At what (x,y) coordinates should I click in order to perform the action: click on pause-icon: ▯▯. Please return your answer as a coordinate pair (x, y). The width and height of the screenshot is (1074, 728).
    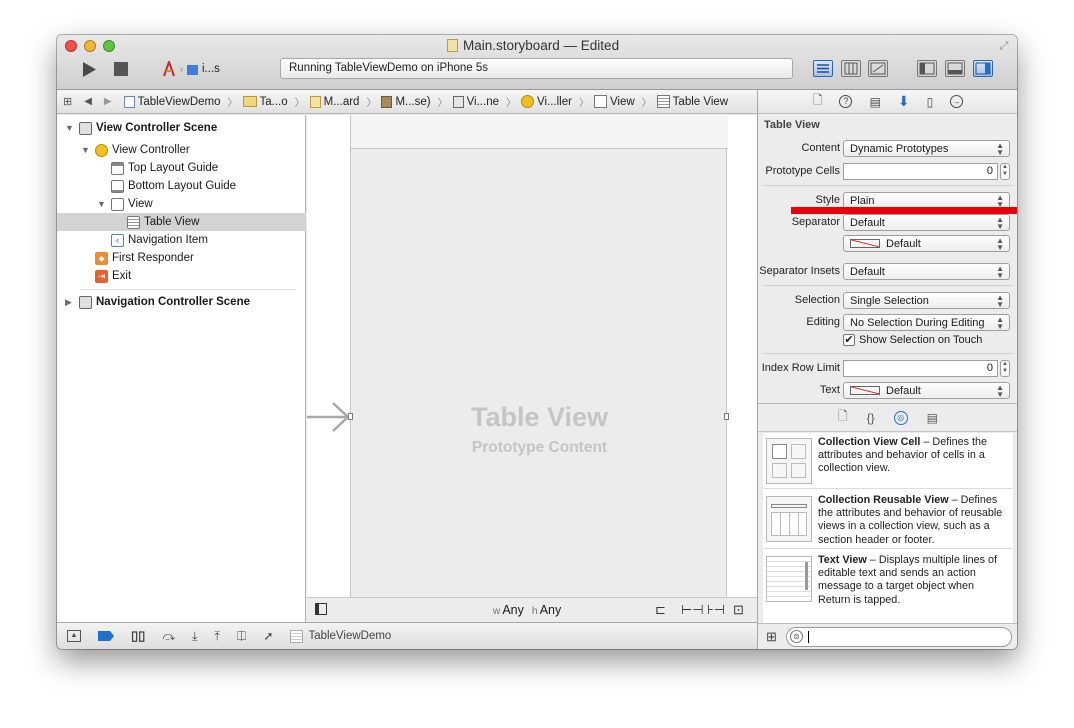
    Looking at the image, I should click on (138, 636).